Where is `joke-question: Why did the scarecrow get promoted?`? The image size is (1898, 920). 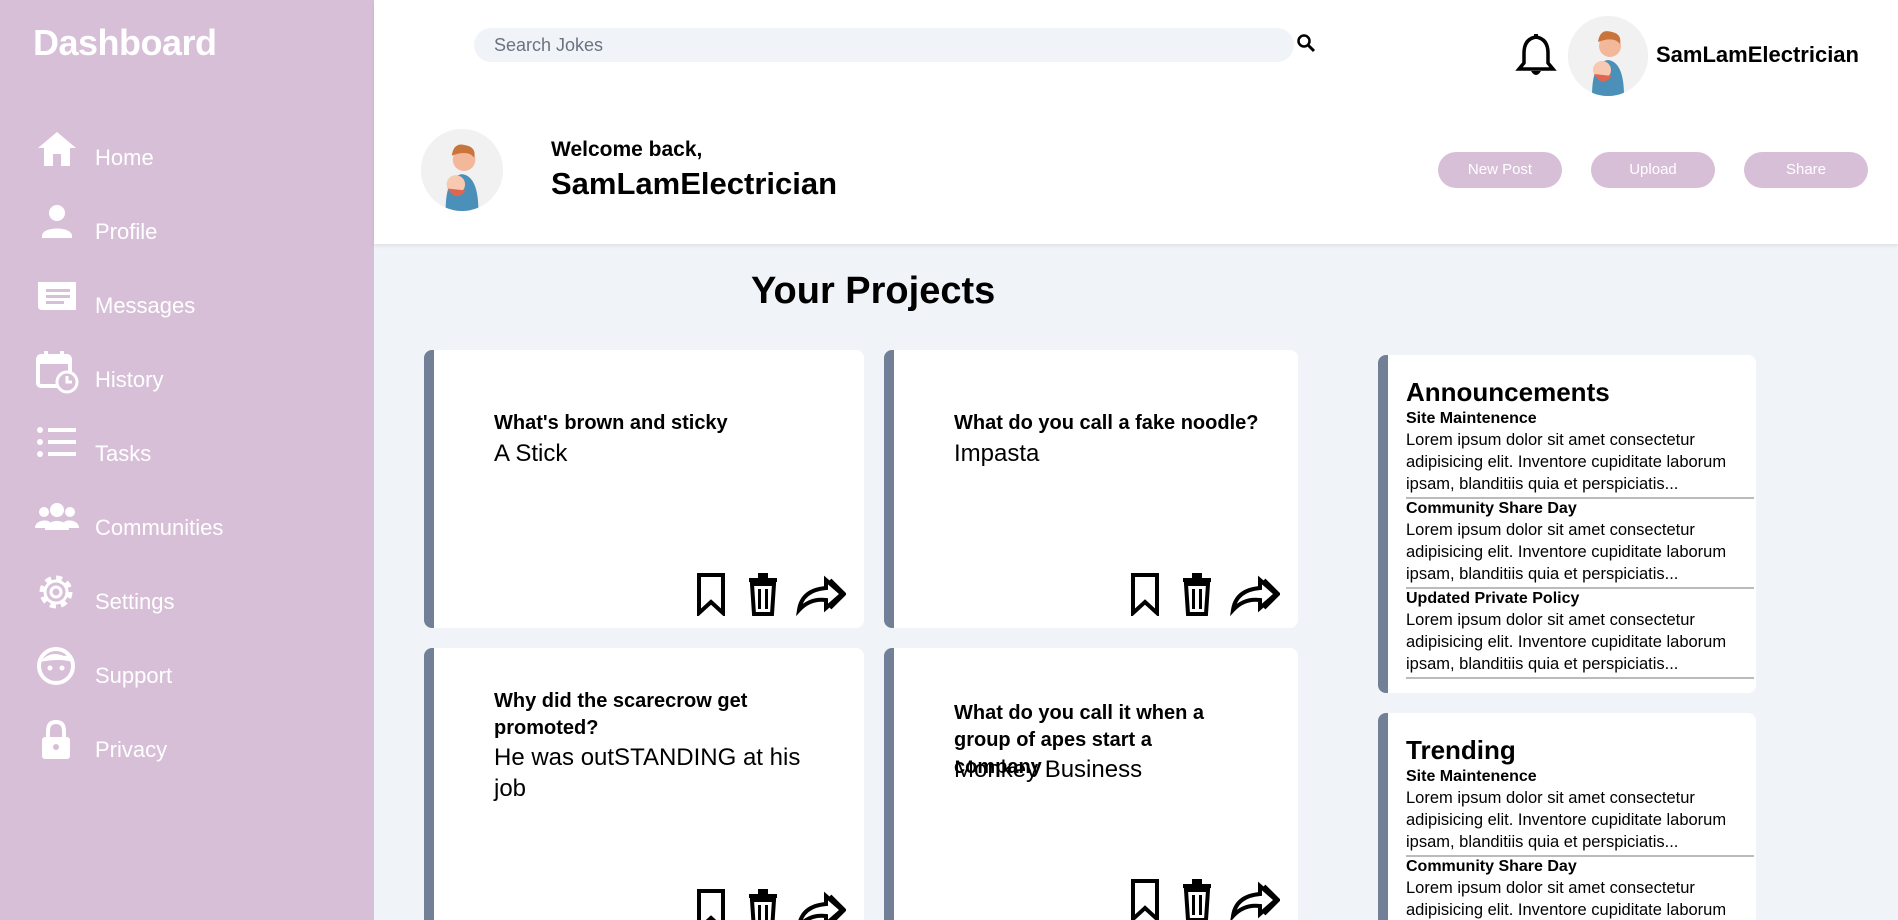 joke-question: Why did the scarecrow get promoted? is located at coordinates (621, 714).